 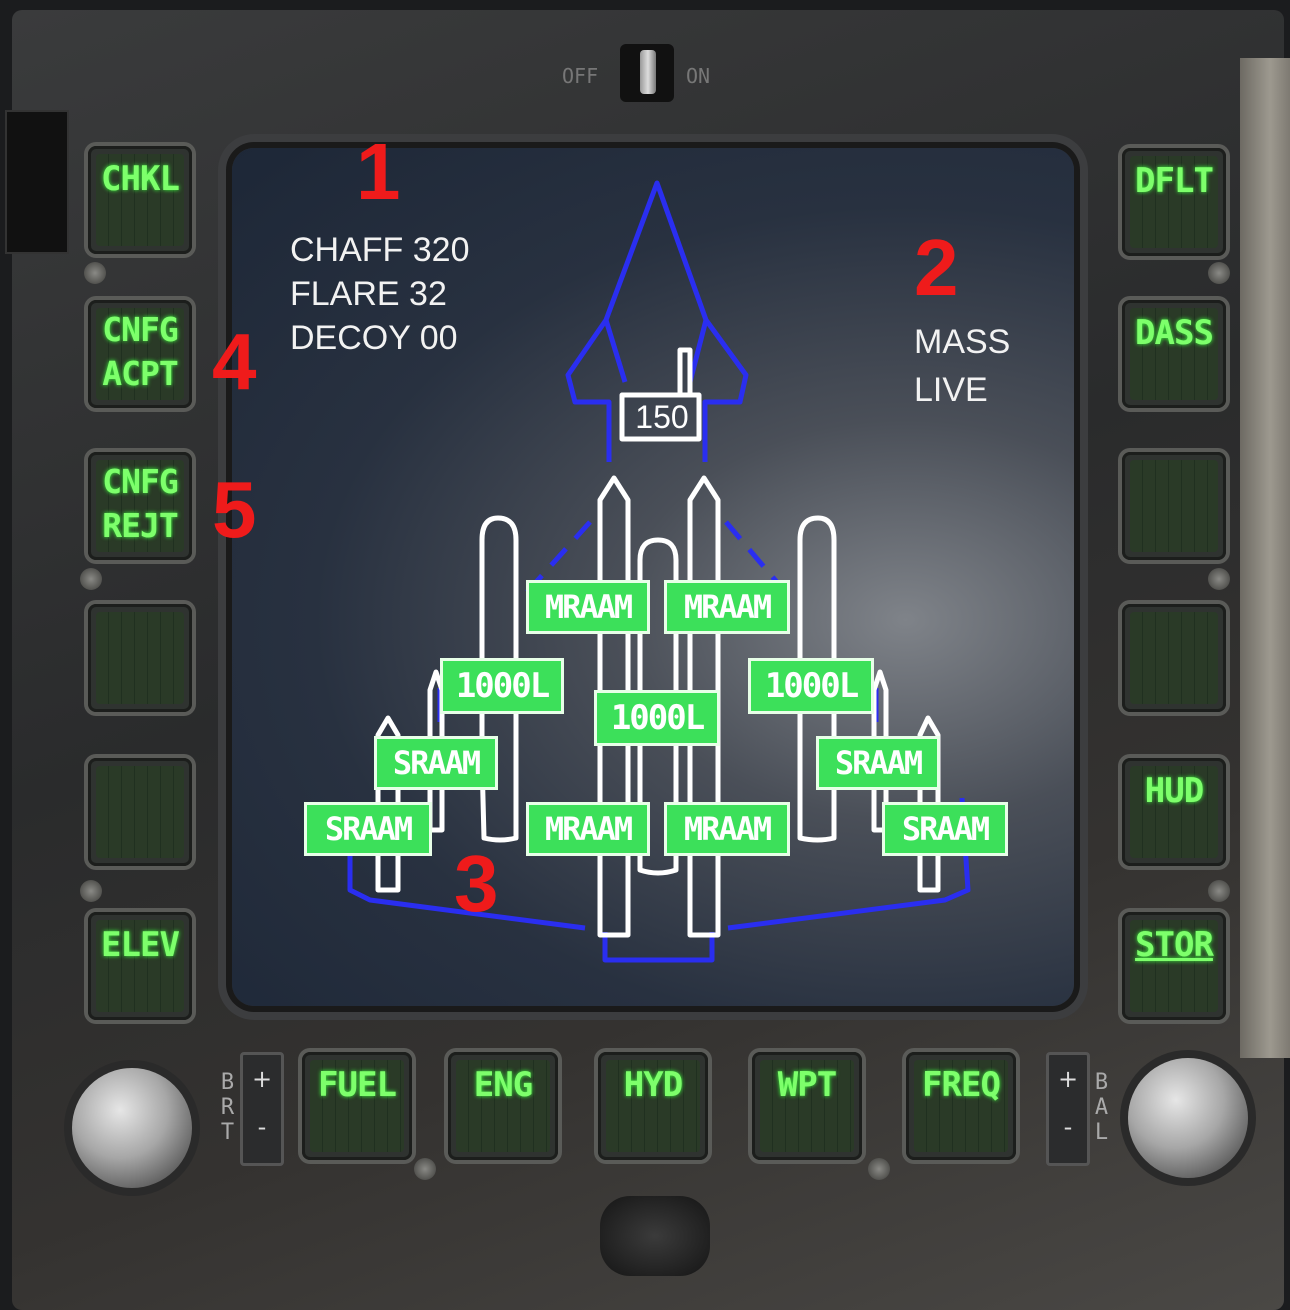 I want to click on brightness-label-text: BRT, so click(x=227, y=1107).